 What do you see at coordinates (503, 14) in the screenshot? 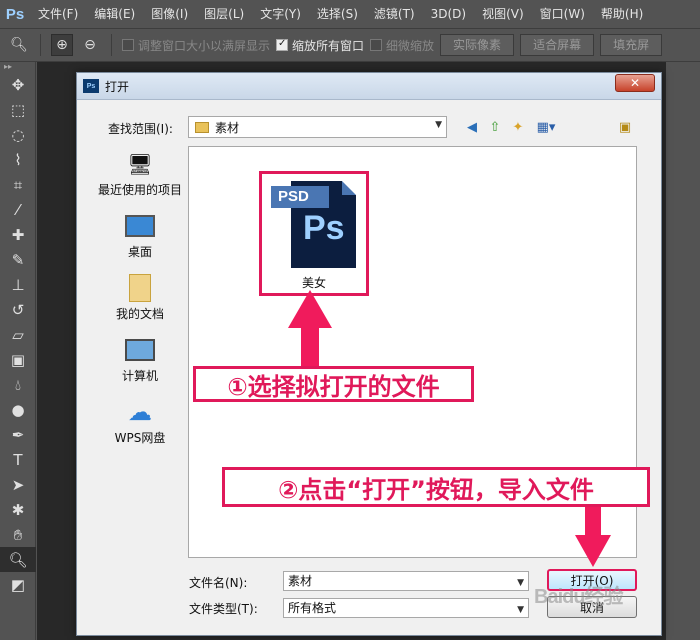
I see `menu-view: 视图(V)` at bounding box center [503, 14].